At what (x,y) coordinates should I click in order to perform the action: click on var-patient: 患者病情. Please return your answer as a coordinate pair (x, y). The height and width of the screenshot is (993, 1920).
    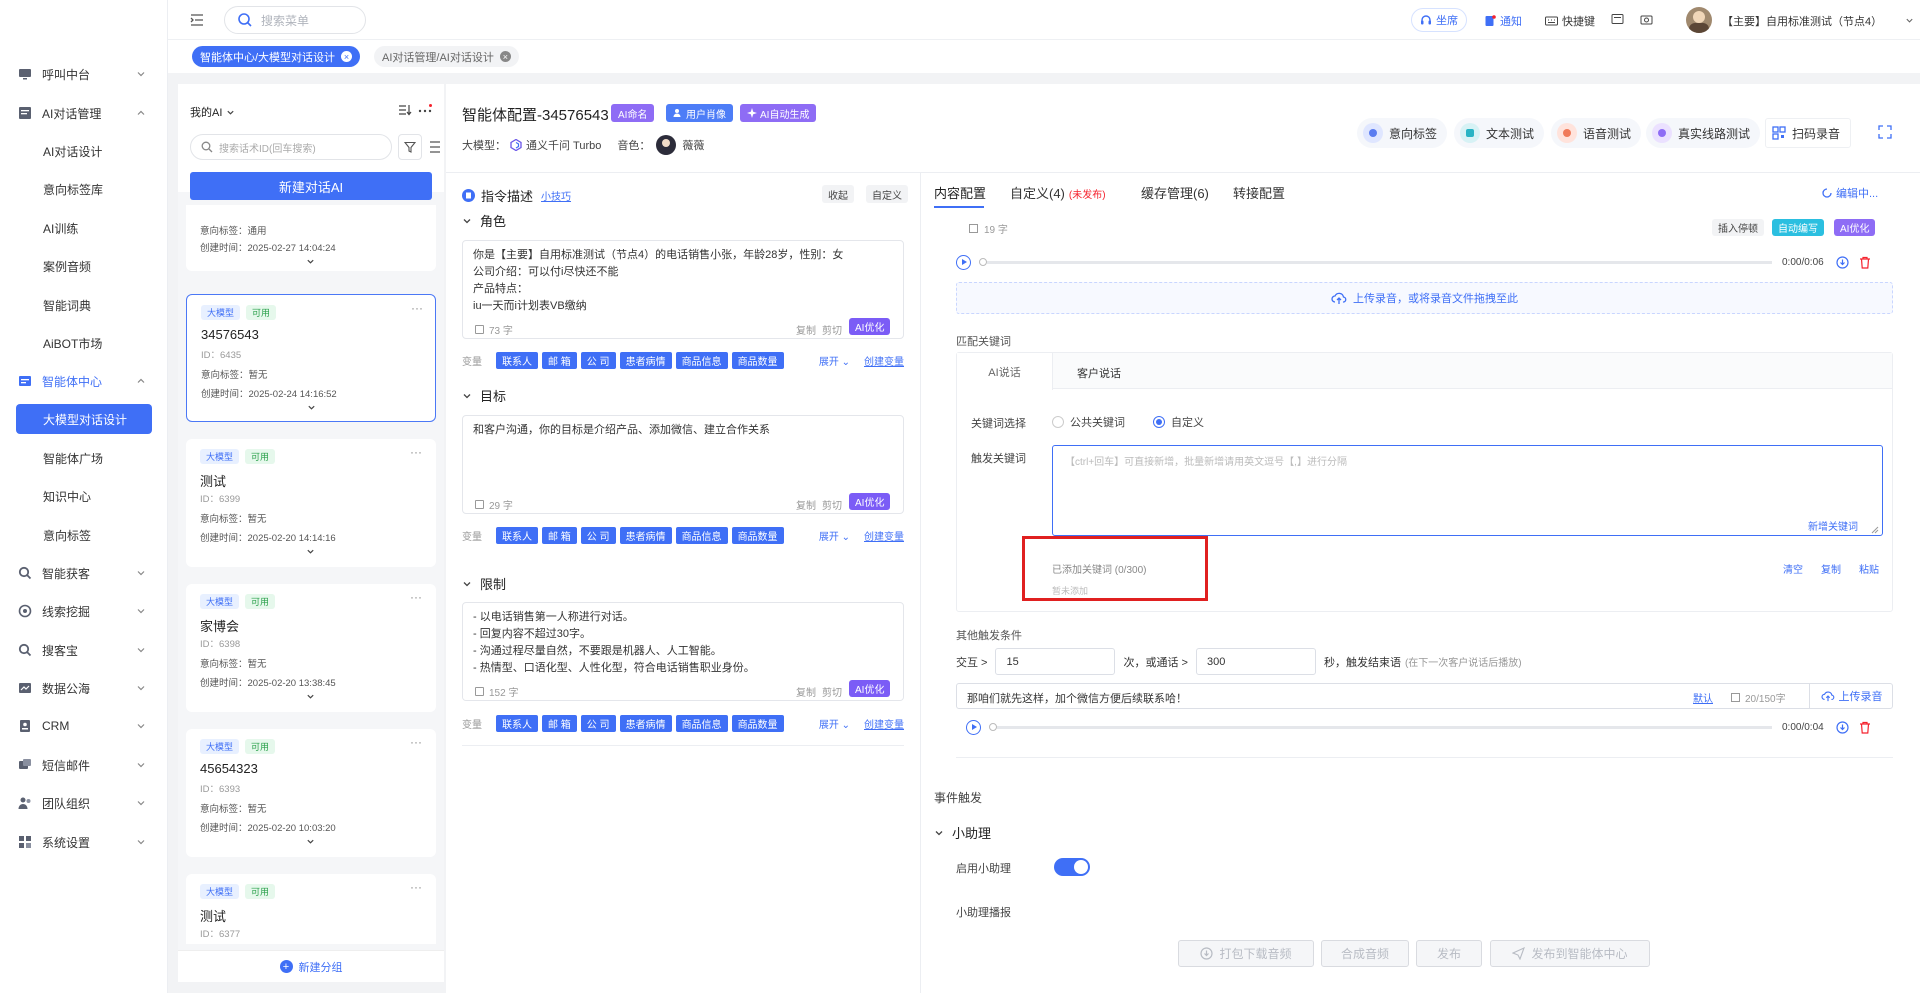
    Looking at the image, I should click on (645, 360).